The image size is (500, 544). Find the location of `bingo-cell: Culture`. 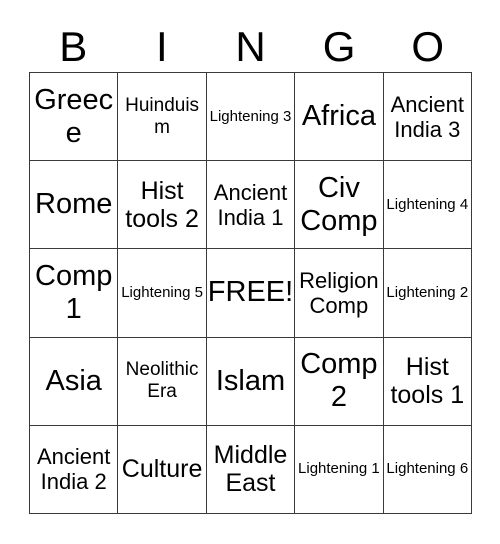

bingo-cell: Culture is located at coordinates (162, 469).